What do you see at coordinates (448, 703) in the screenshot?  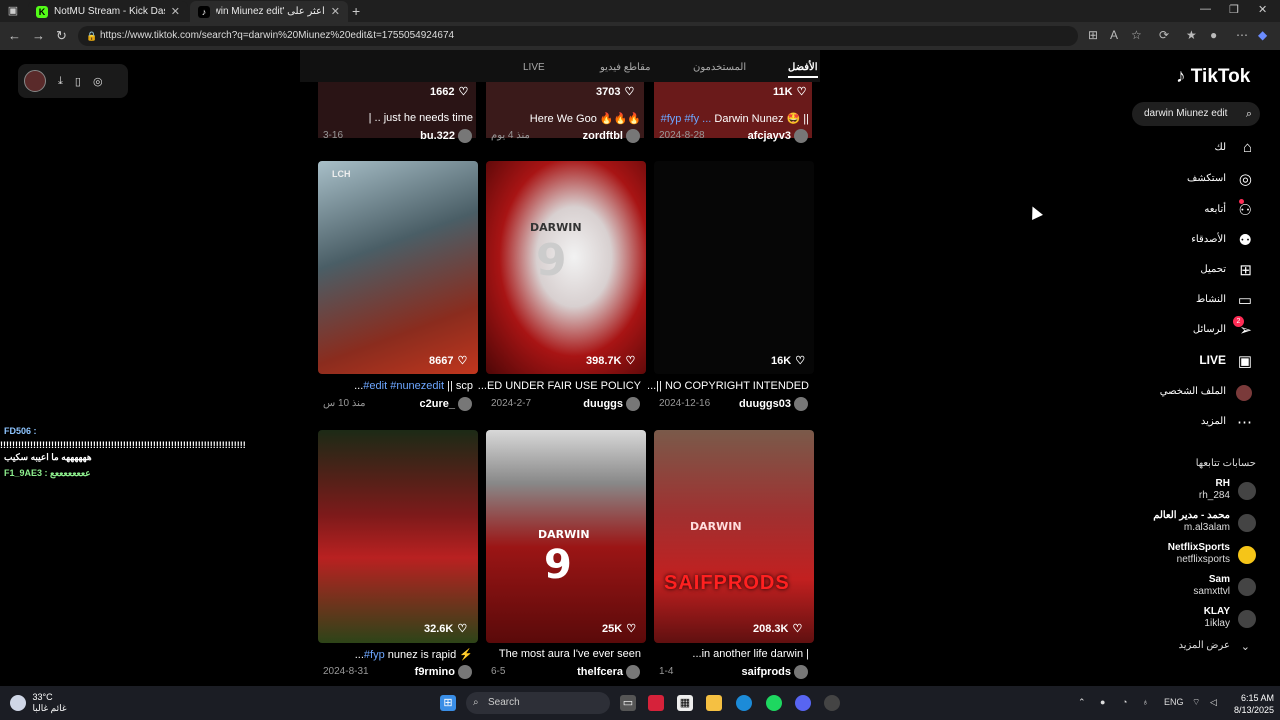 I see `start-icon: ⊞` at bounding box center [448, 703].